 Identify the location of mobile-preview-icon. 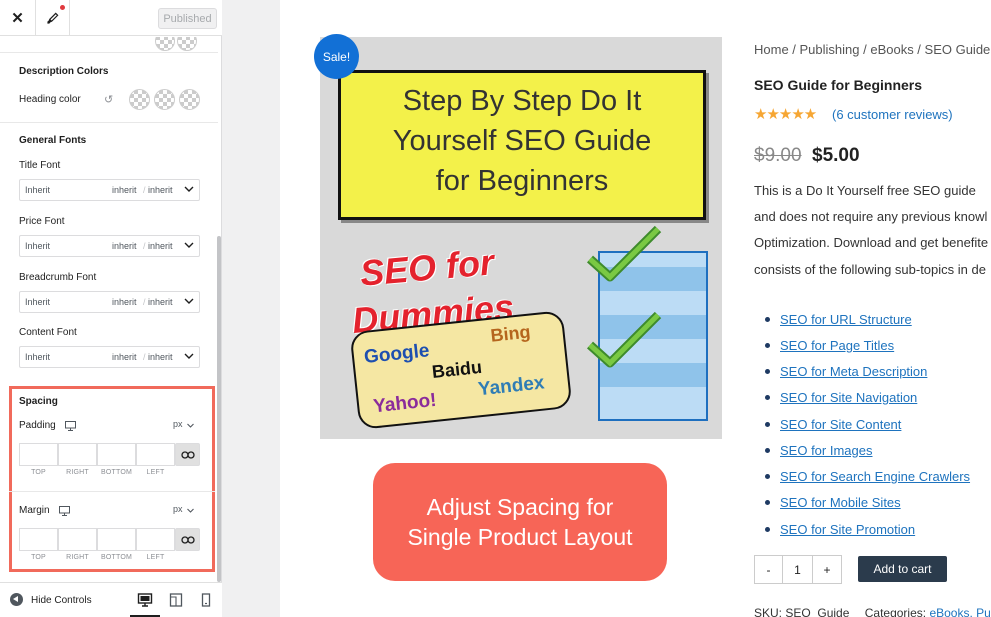
(206, 600).